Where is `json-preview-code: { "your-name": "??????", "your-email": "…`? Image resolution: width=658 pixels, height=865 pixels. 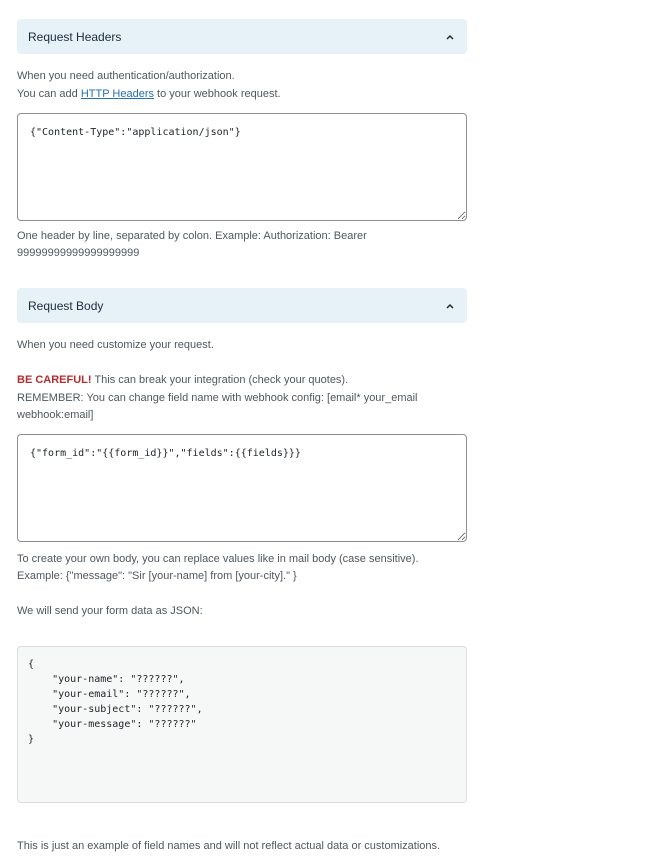
json-preview-code: { "your-name": "??????", "your-email": "… is located at coordinates (242, 724).